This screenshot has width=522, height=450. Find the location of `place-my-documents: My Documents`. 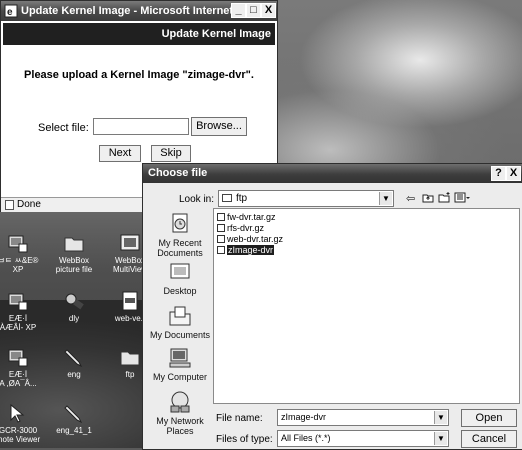

place-my-documents: My Documents is located at coordinates (180, 322).